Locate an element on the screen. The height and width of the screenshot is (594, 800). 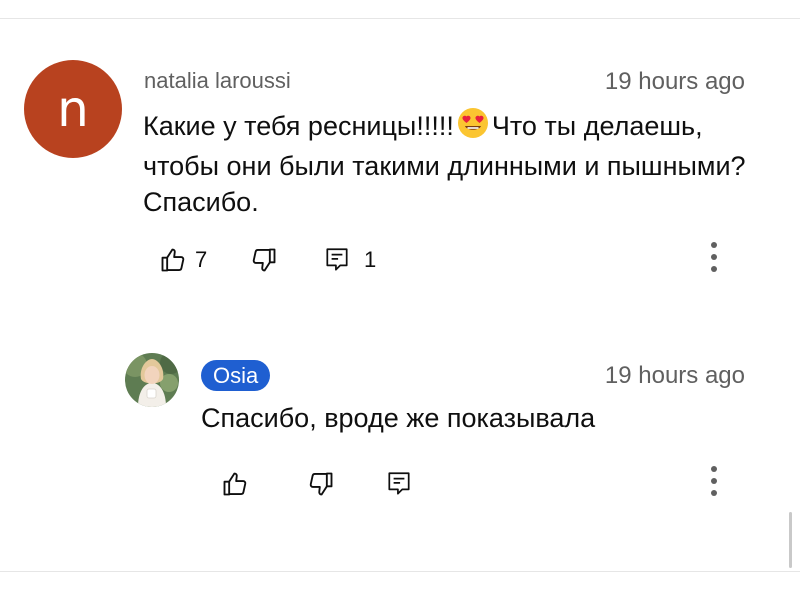
reply-reply-button is located at coordinates (399, 484).